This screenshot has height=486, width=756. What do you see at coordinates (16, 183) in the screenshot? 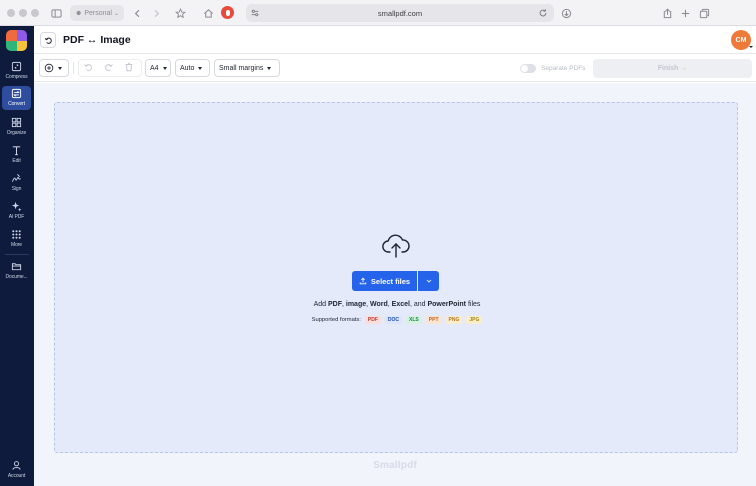
I see `sidebar-item-sign: Sign` at bounding box center [16, 183].